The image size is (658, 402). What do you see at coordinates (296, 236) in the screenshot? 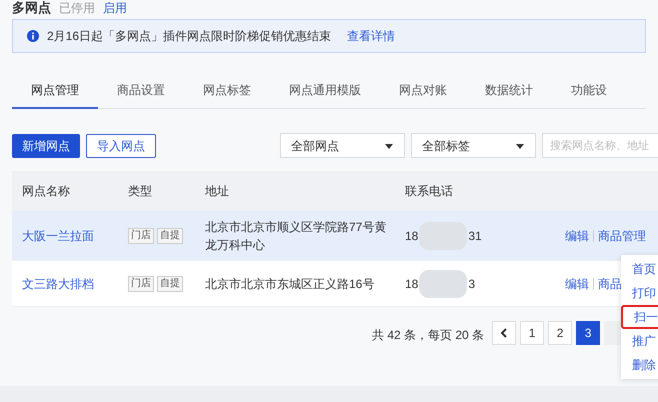
I see `address-text: 北京市北京市顺义区学院路77号黄龙万科中心` at bounding box center [296, 236].